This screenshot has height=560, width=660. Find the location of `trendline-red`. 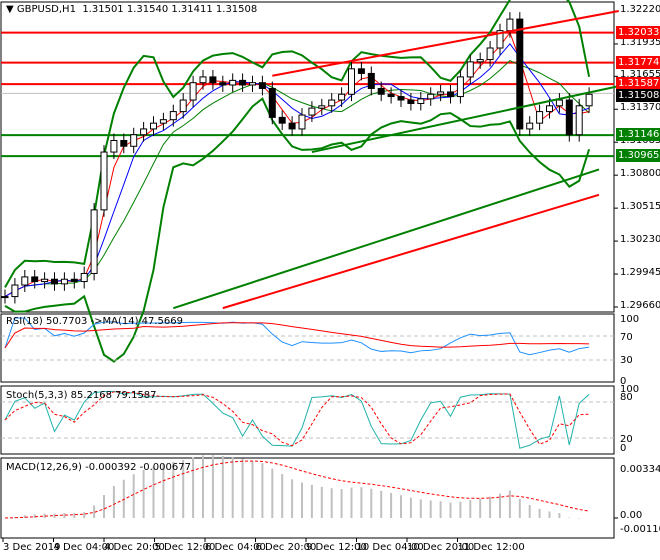

trendline-red is located at coordinates (445, 43).